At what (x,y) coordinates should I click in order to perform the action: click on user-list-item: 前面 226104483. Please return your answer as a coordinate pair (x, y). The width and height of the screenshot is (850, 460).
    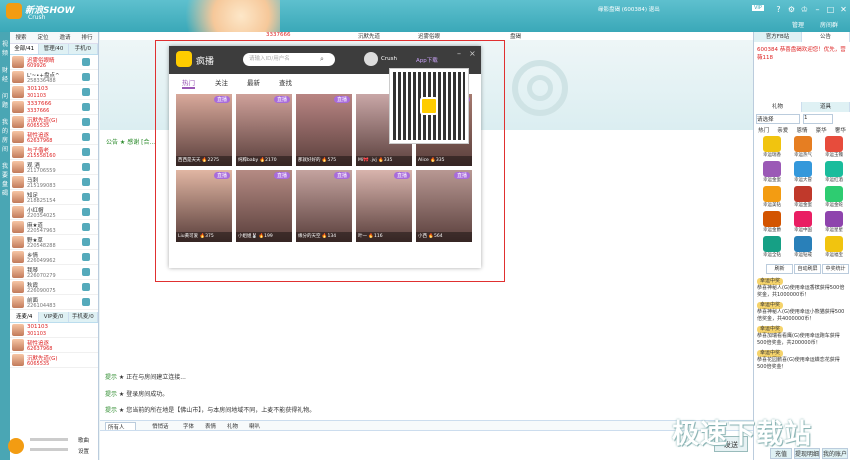
    Looking at the image, I should click on (54, 302).